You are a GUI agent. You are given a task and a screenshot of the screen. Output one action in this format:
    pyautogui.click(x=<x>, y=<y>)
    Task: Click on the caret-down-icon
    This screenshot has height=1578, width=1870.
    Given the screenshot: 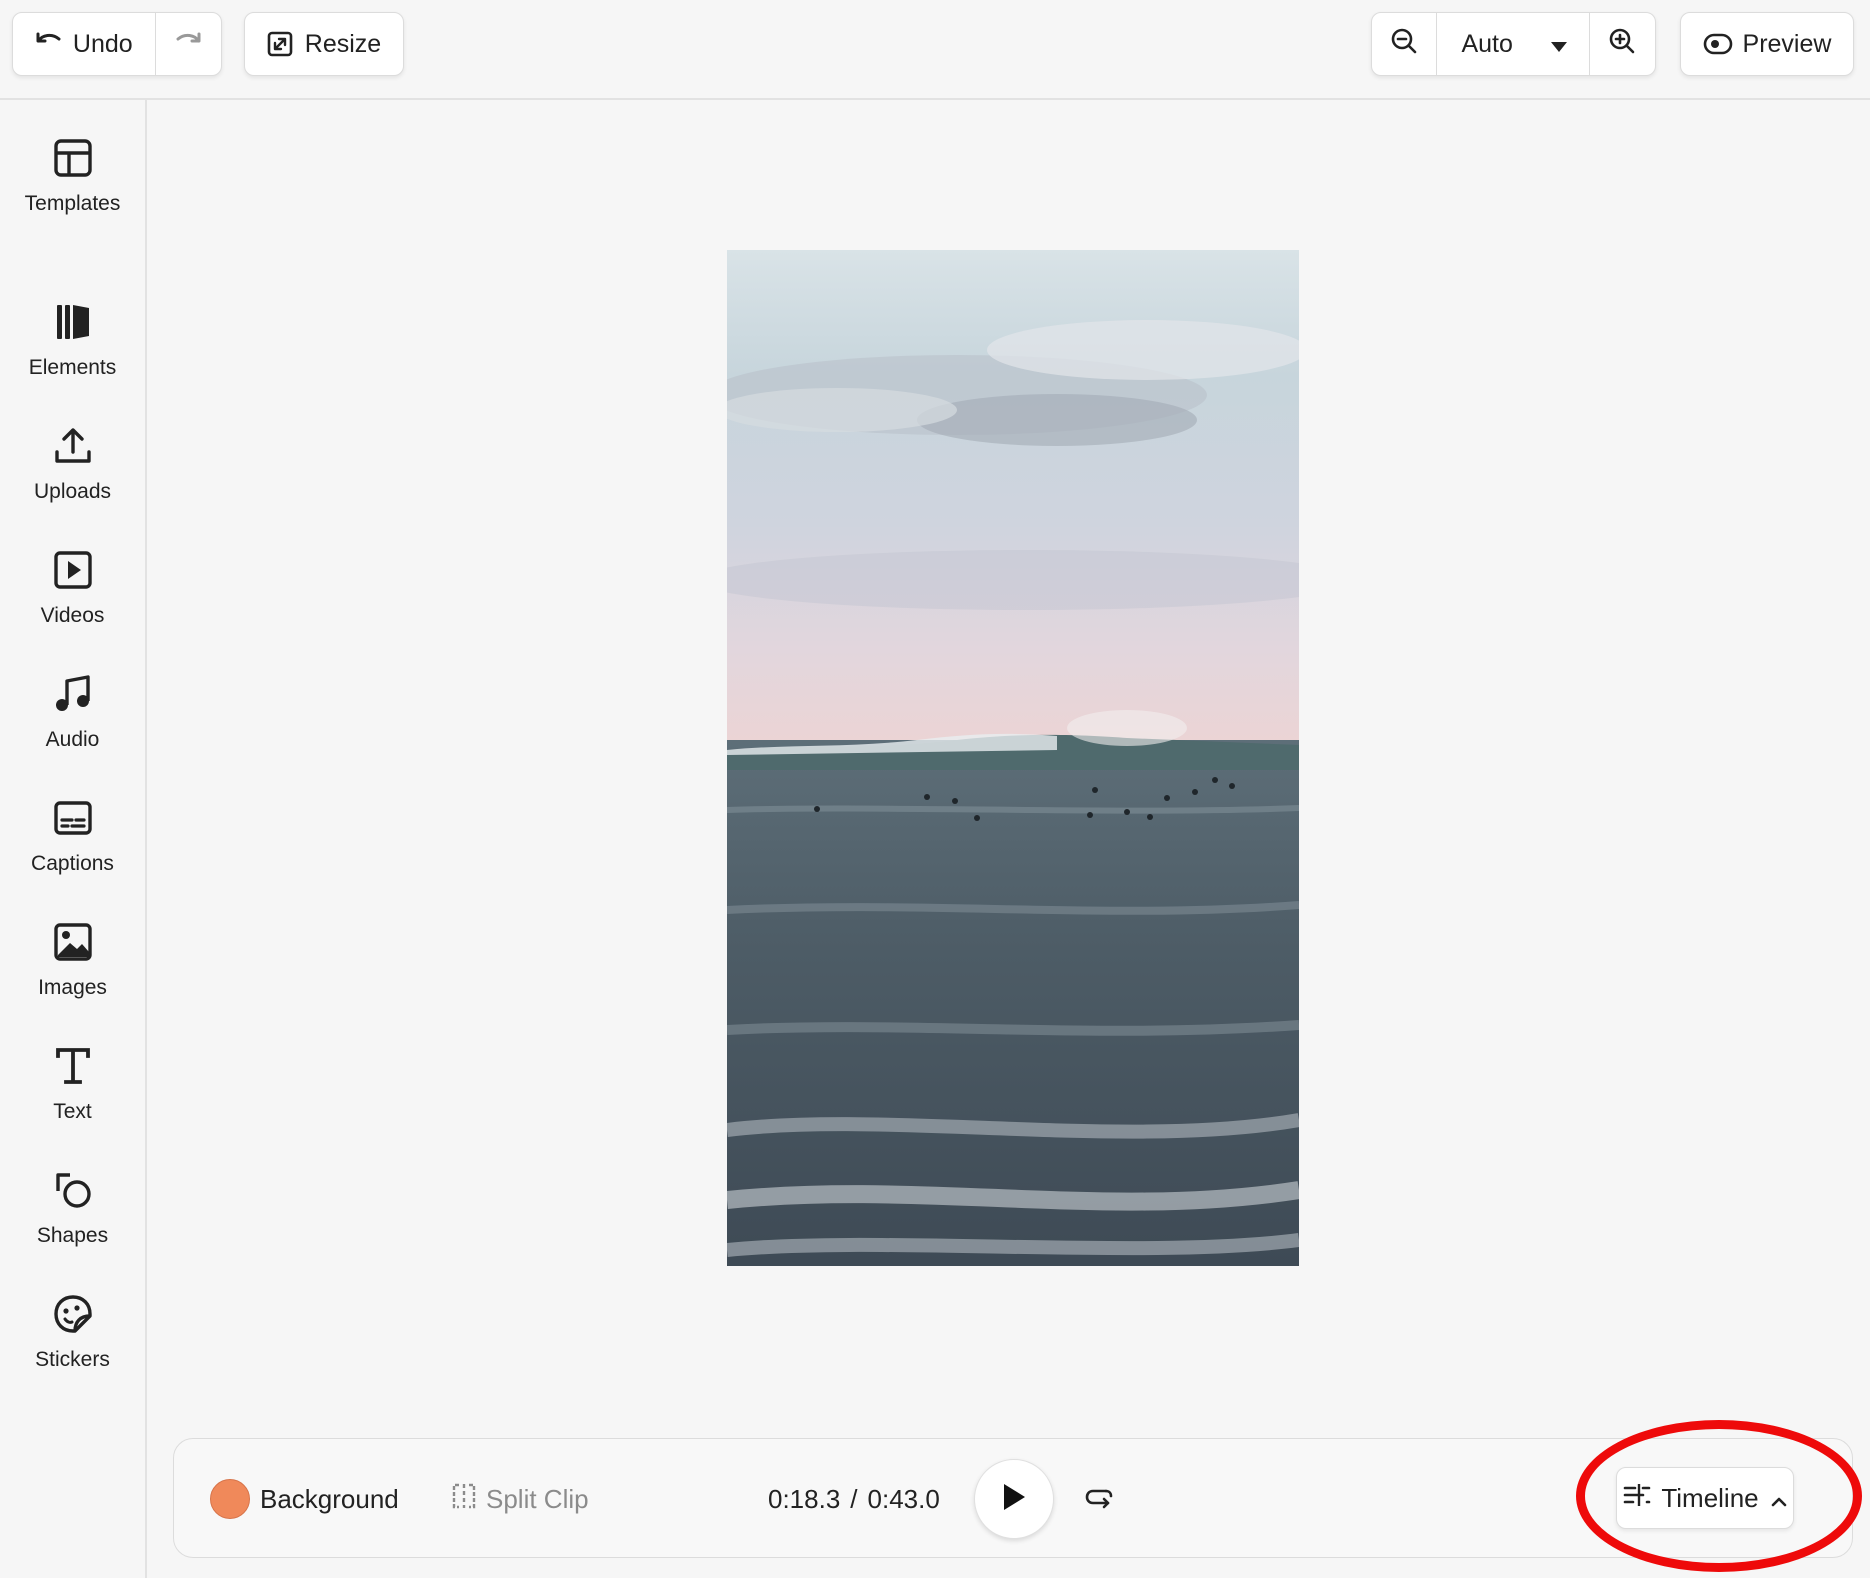 What is the action you would take?
    pyautogui.click(x=1558, y=44)
    